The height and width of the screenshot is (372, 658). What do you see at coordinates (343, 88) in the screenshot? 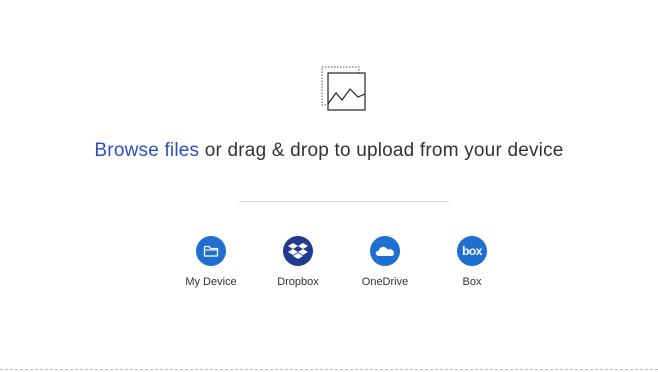
I see `image-upload-icon` at bounding box center [343, 88].